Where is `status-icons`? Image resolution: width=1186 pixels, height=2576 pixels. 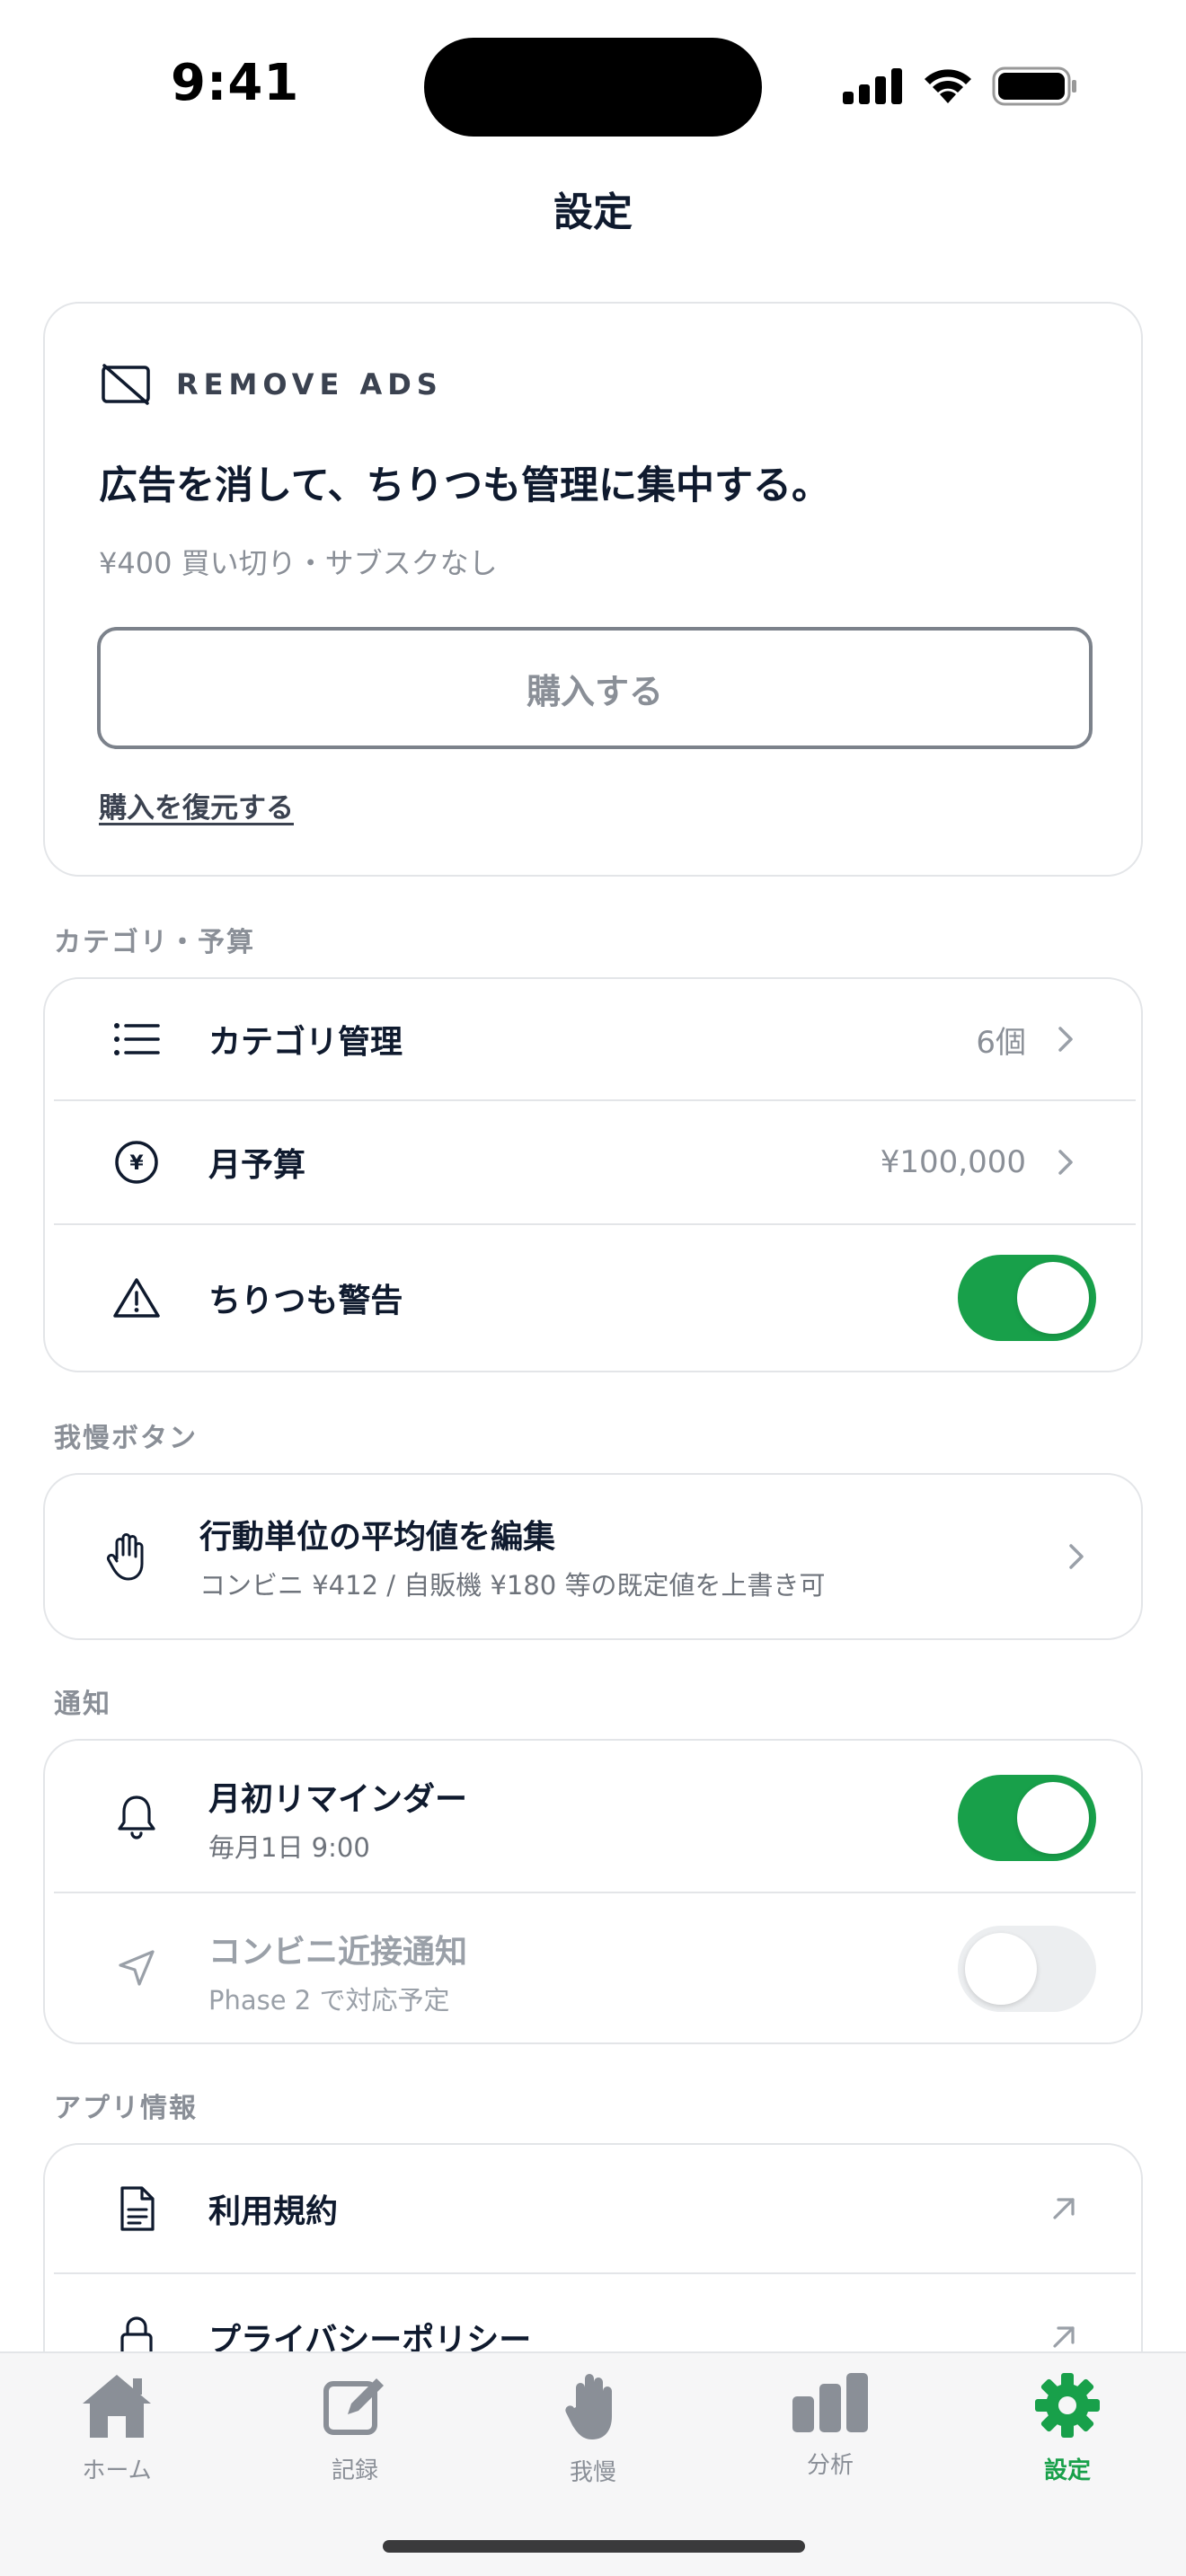
status-icons is located at coordinates (960, 86).